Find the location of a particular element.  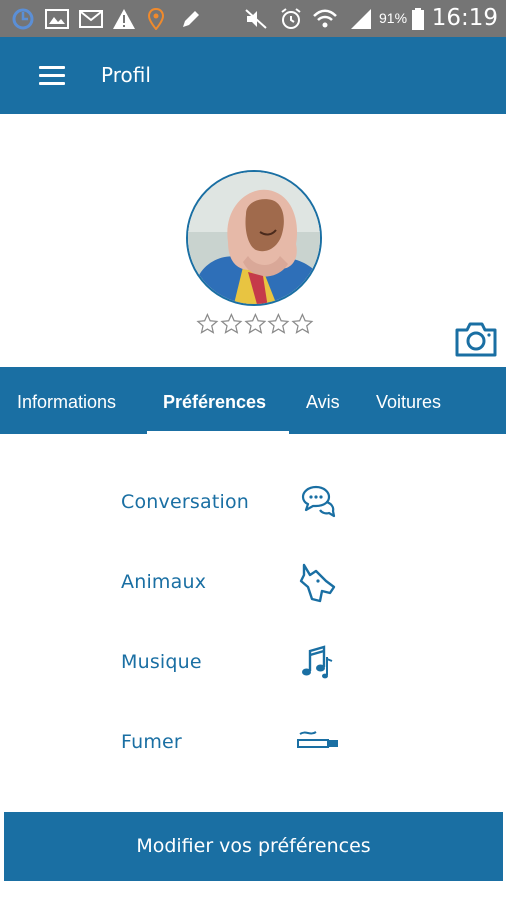

conversation-icon is located at coordinates (318, 501).